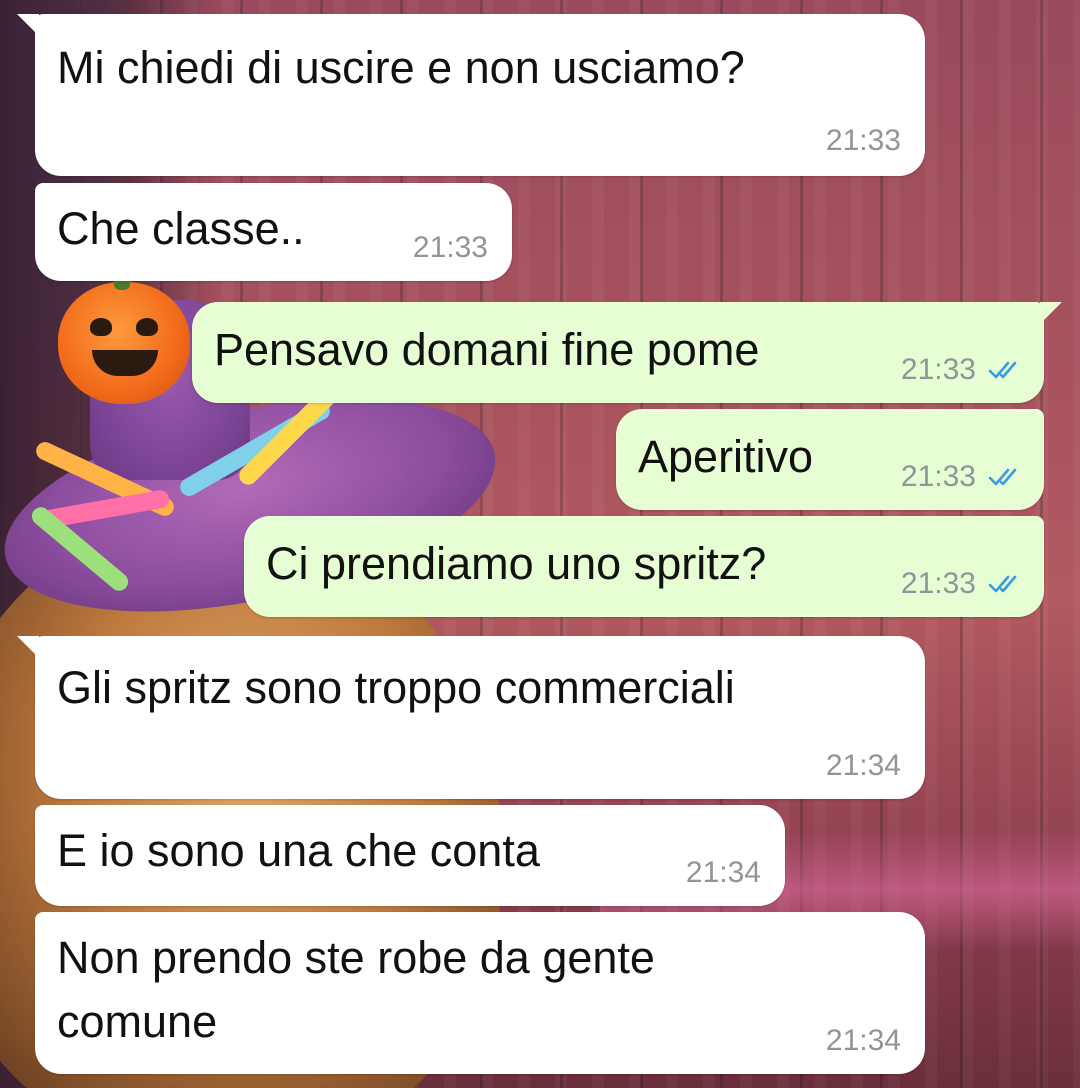 The width and height of the screenshot is (1080, 1088). I want to click on message-text: Aperitivo, so click(726, 456).